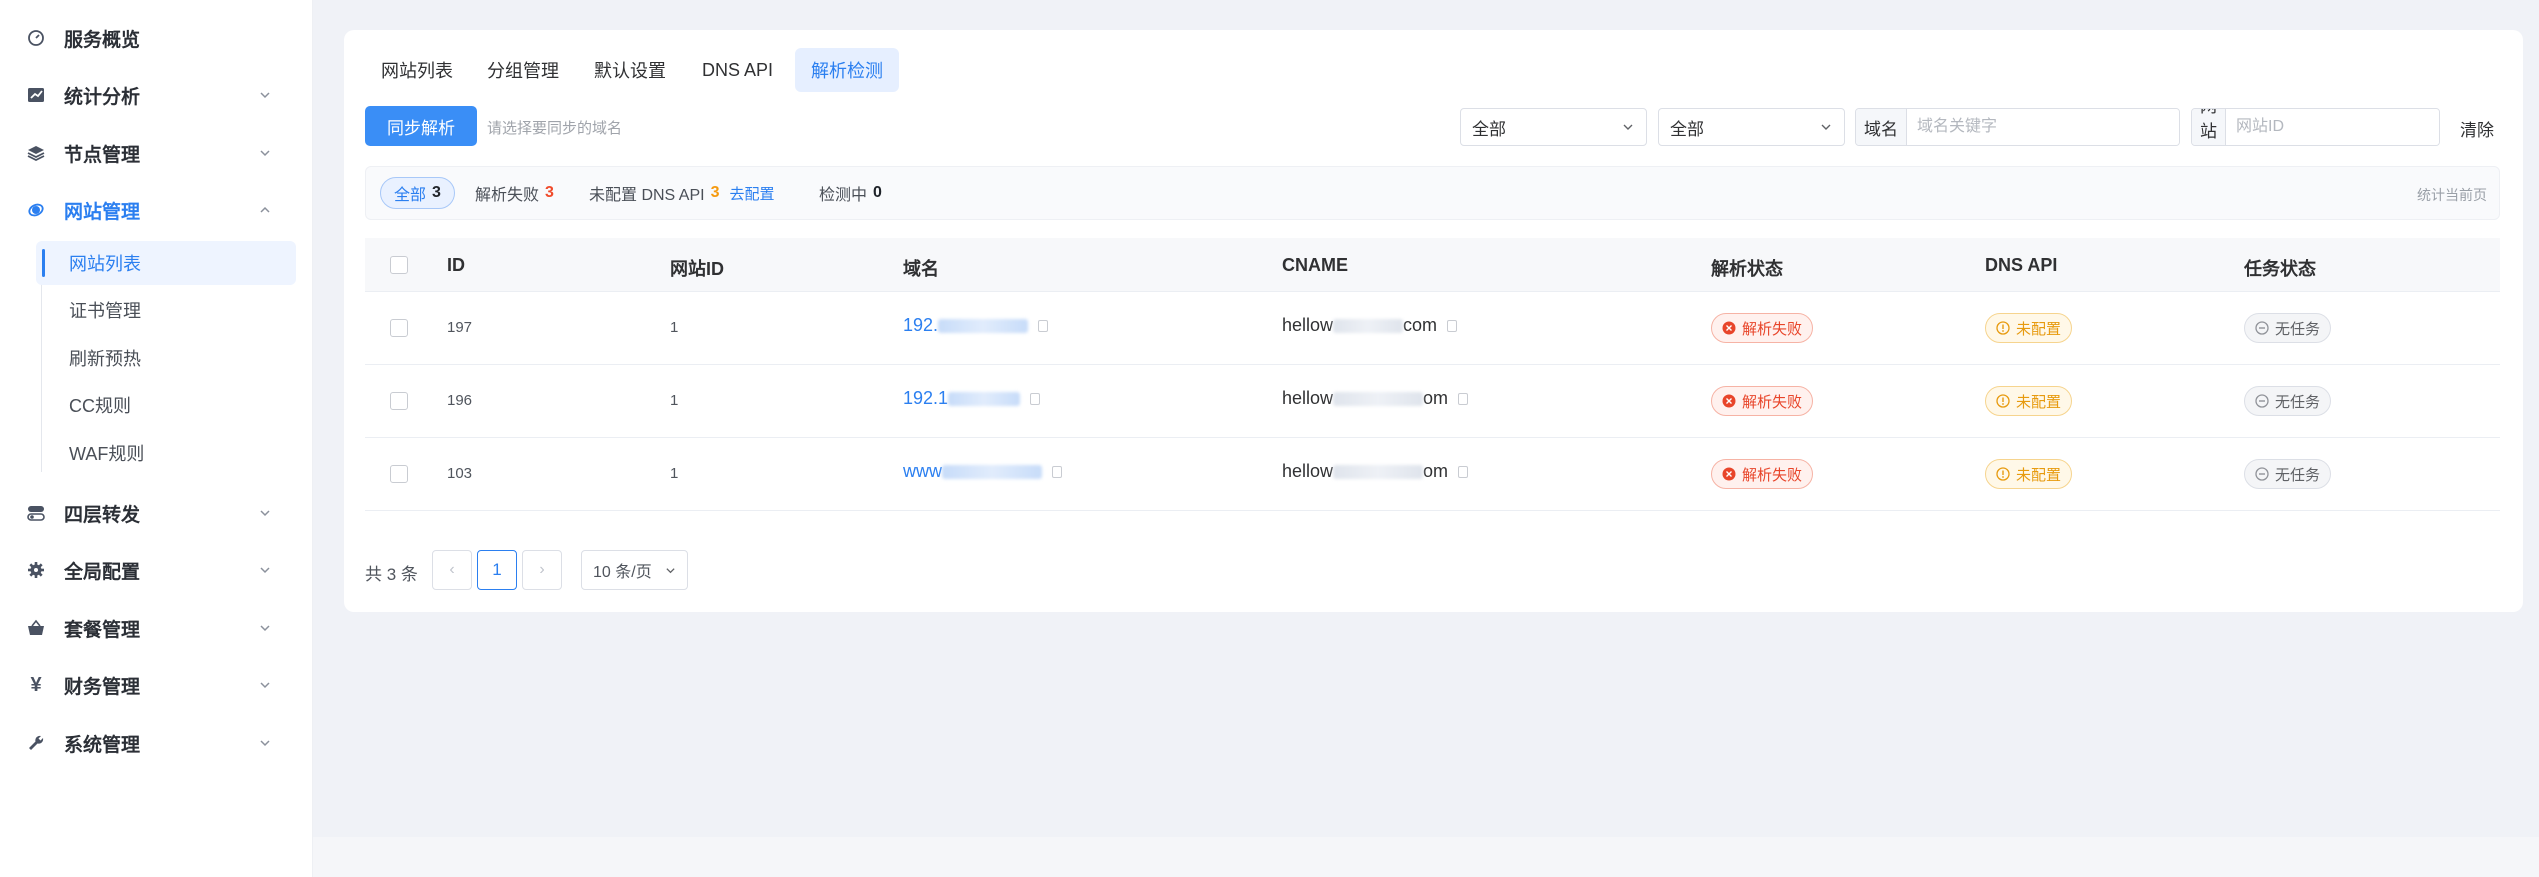  I want to click on prev-page-button: ‹, so click(452, 570).